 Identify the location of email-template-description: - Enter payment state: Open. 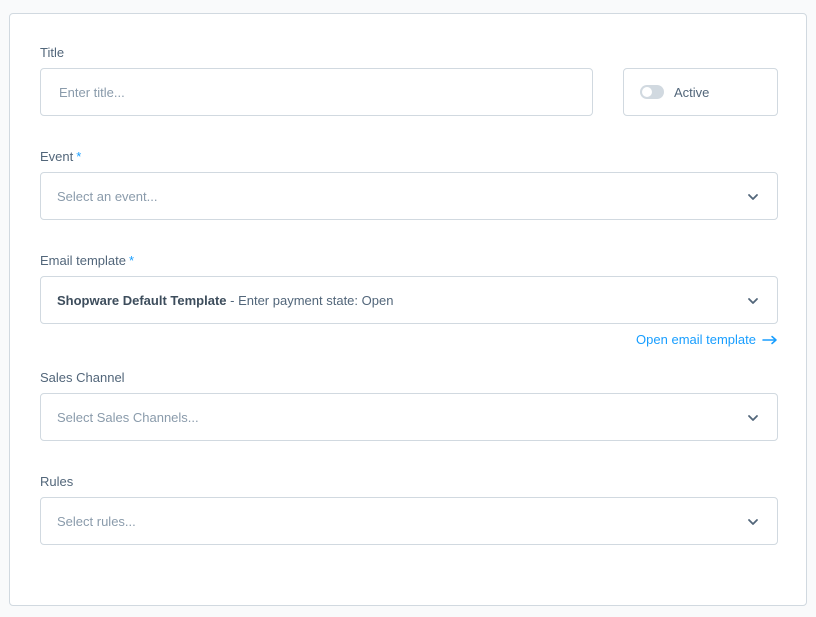
(310, 300).